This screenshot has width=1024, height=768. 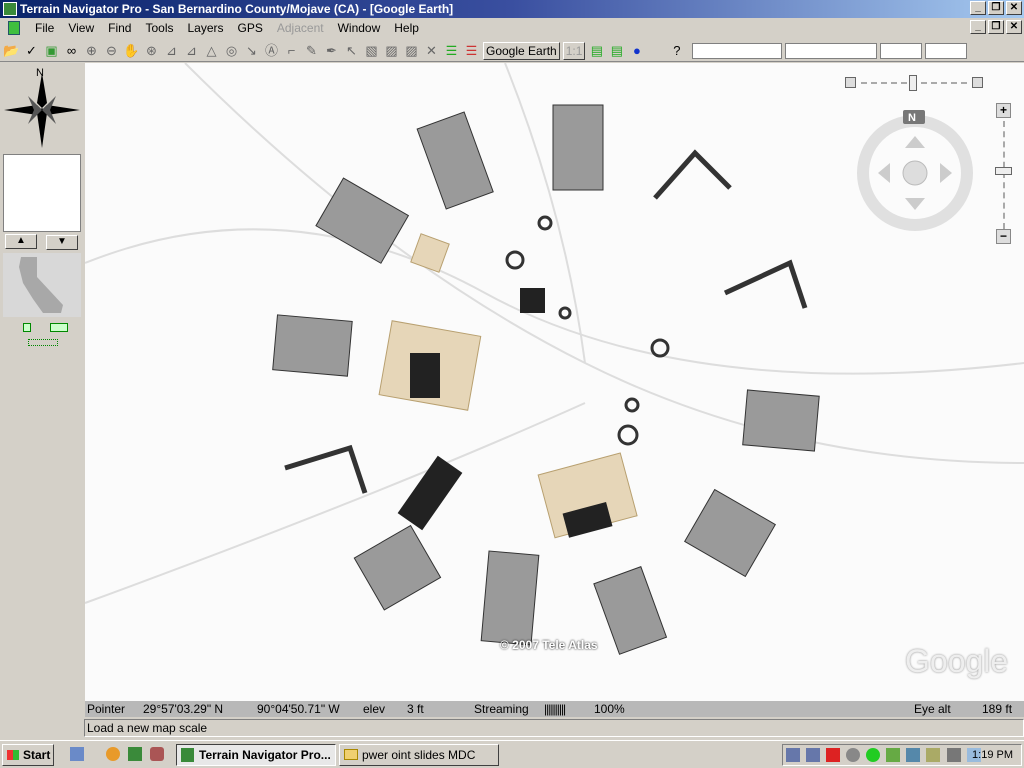 I want to click on doc-close-button: ✕, so click(x=1014, y=27).